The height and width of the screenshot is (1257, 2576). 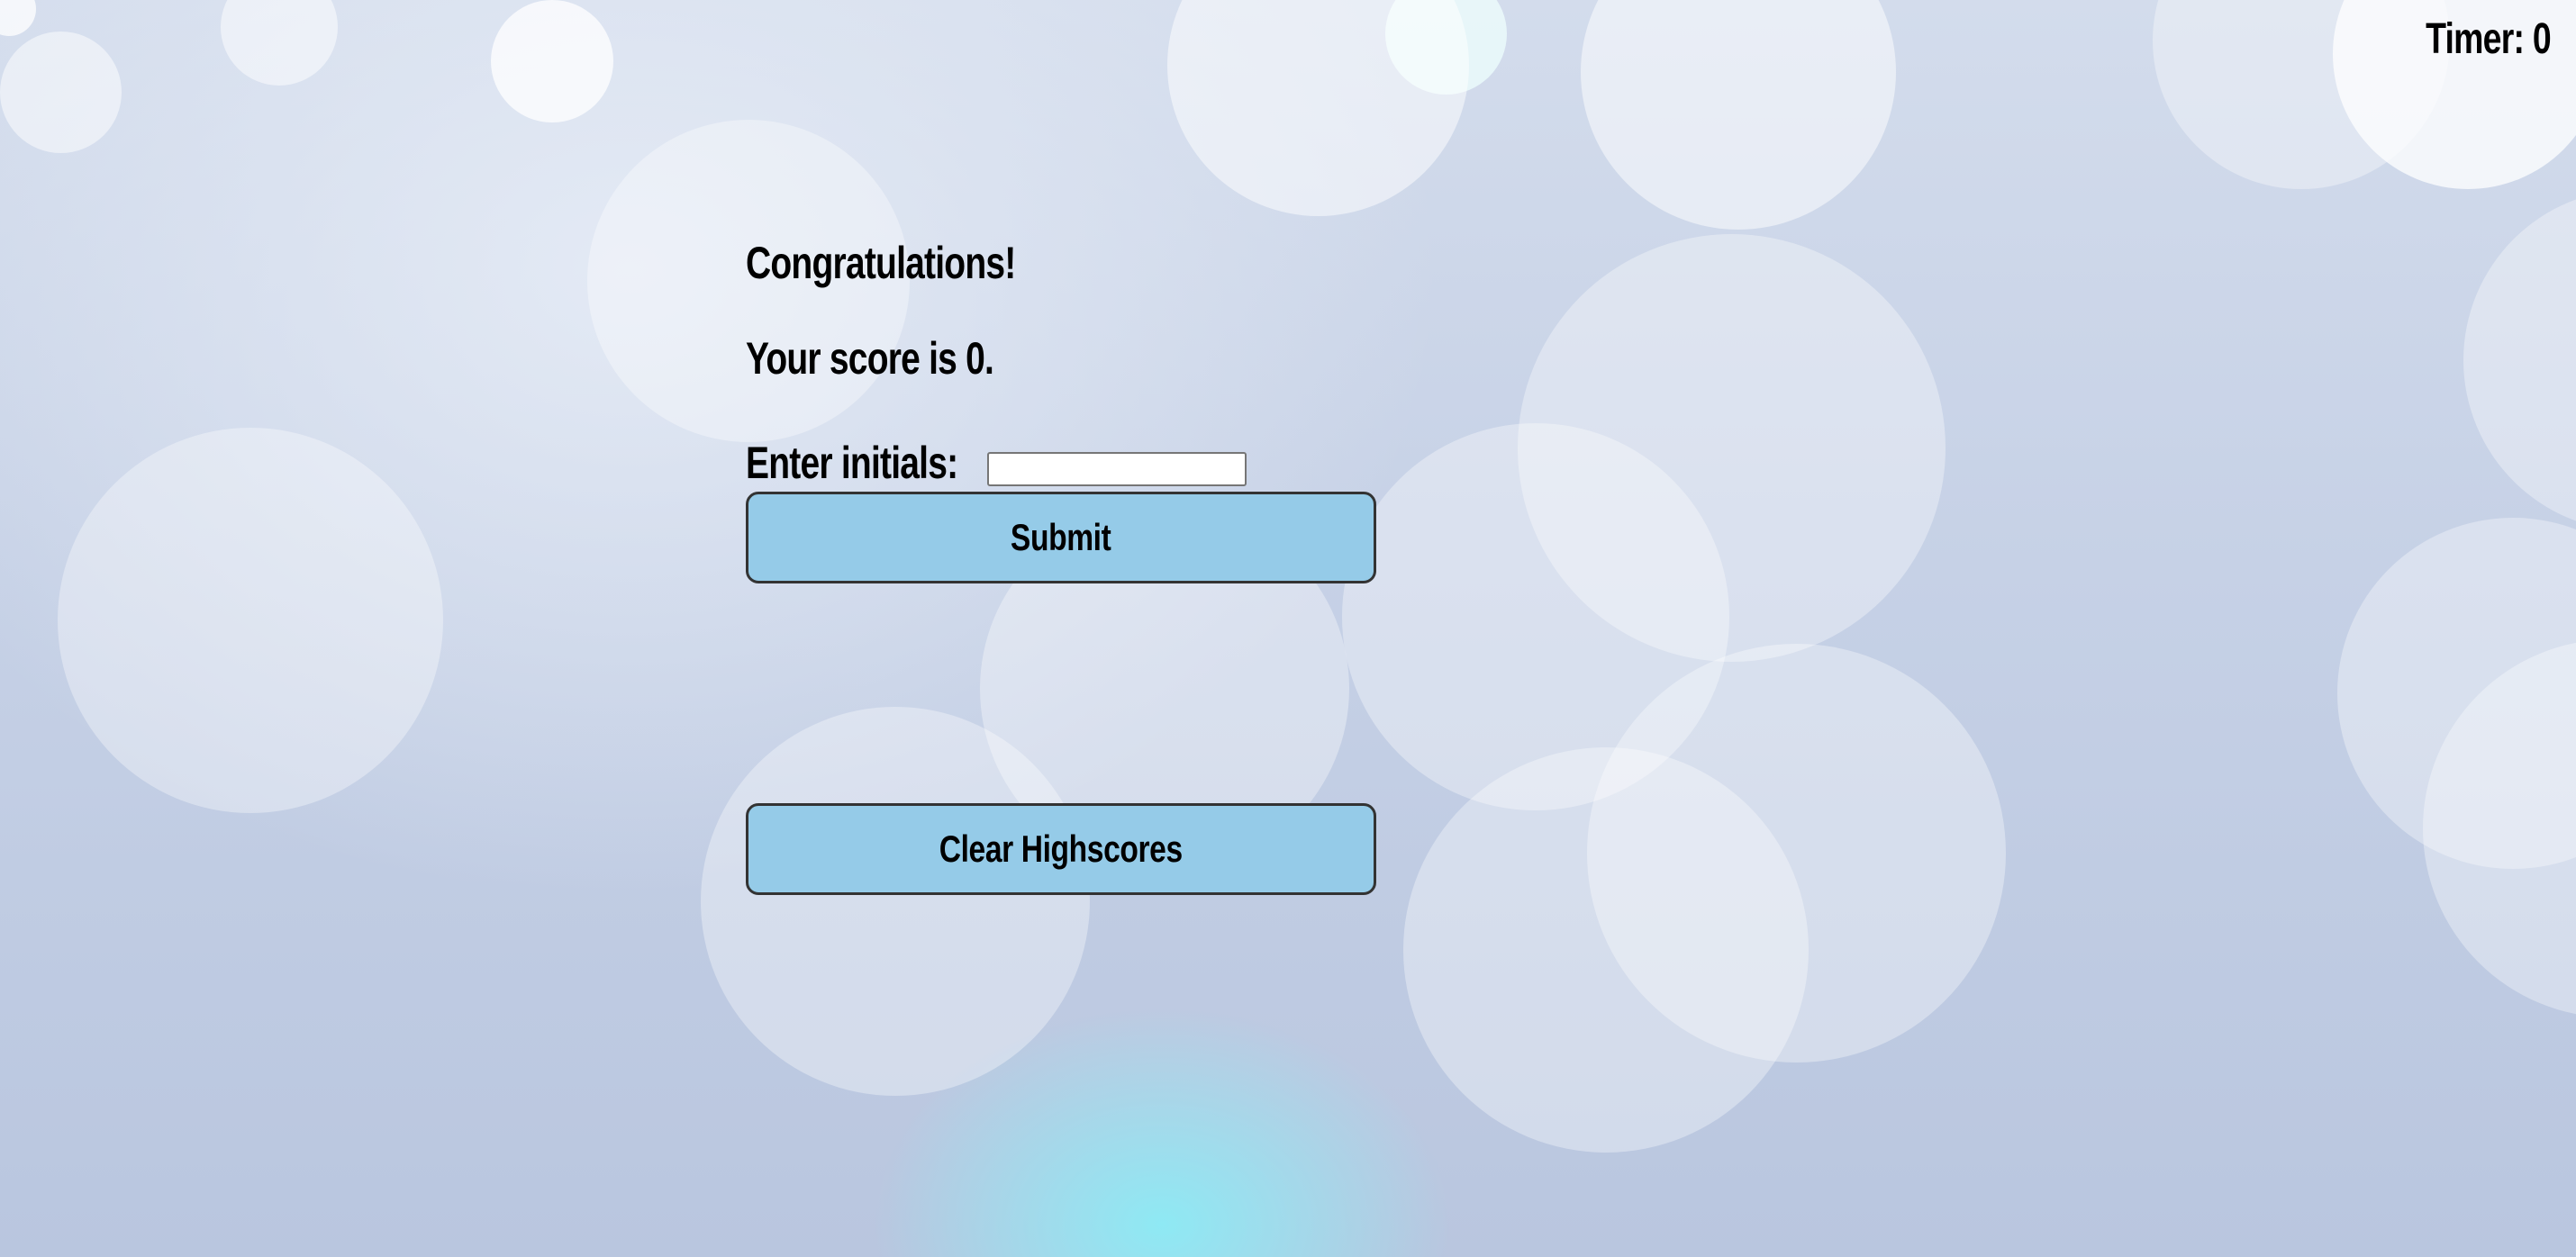 What do you see at coordinates (2489, 39) in the screenshot?
I see `timer-display: Timer: 0` at bounding box center [2489, 39].